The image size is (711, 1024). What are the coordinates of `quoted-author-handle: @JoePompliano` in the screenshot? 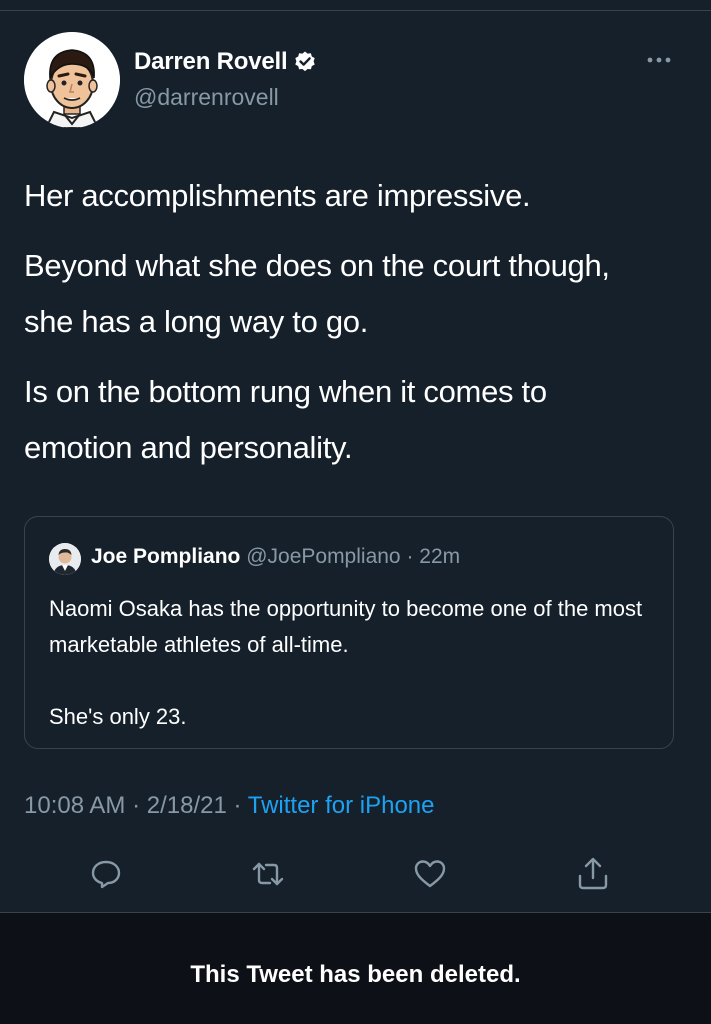 It's located at (323, 556).